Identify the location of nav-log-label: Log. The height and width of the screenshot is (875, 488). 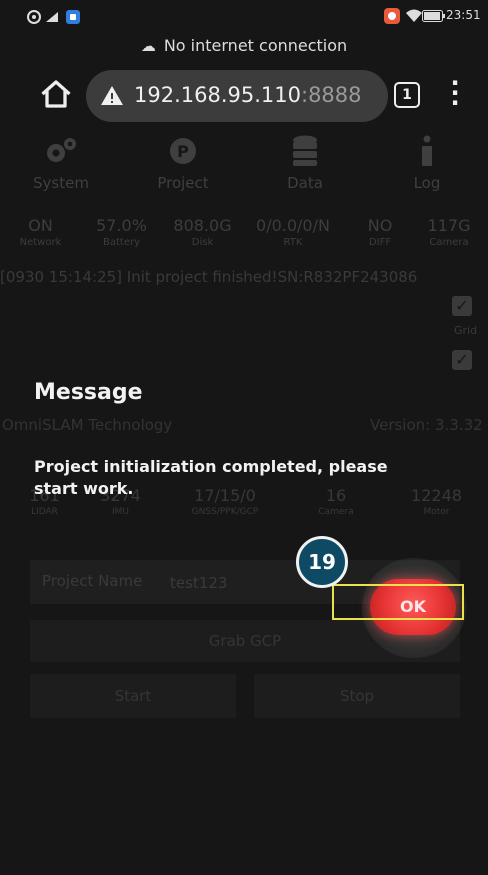
(427, 183).